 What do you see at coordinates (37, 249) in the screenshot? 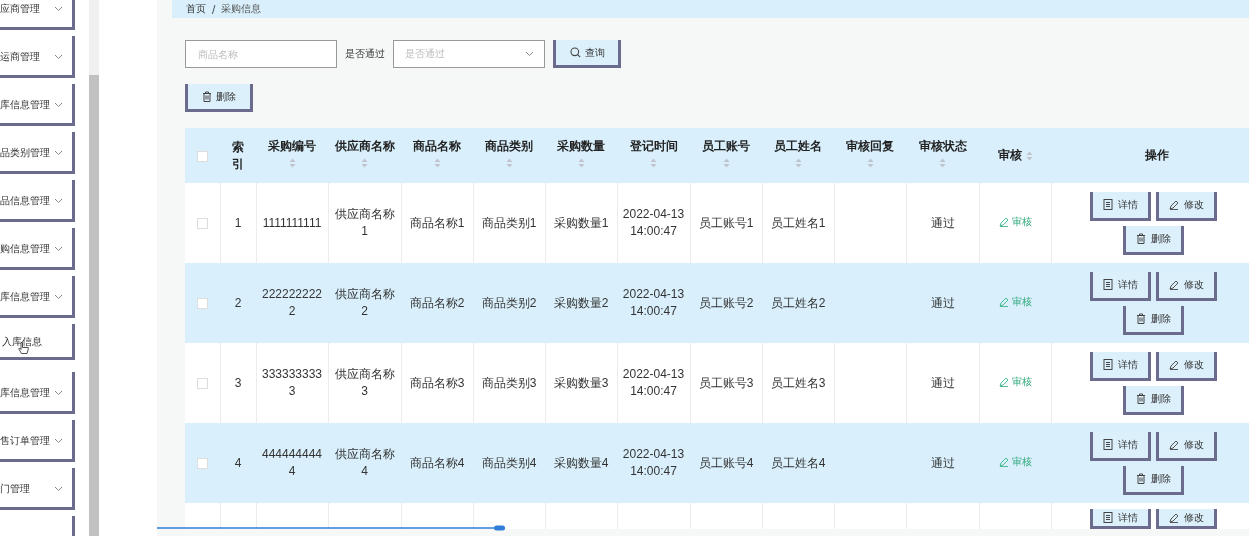
I see `menu-item: 购信息管理` at bounding box center [37, 249].